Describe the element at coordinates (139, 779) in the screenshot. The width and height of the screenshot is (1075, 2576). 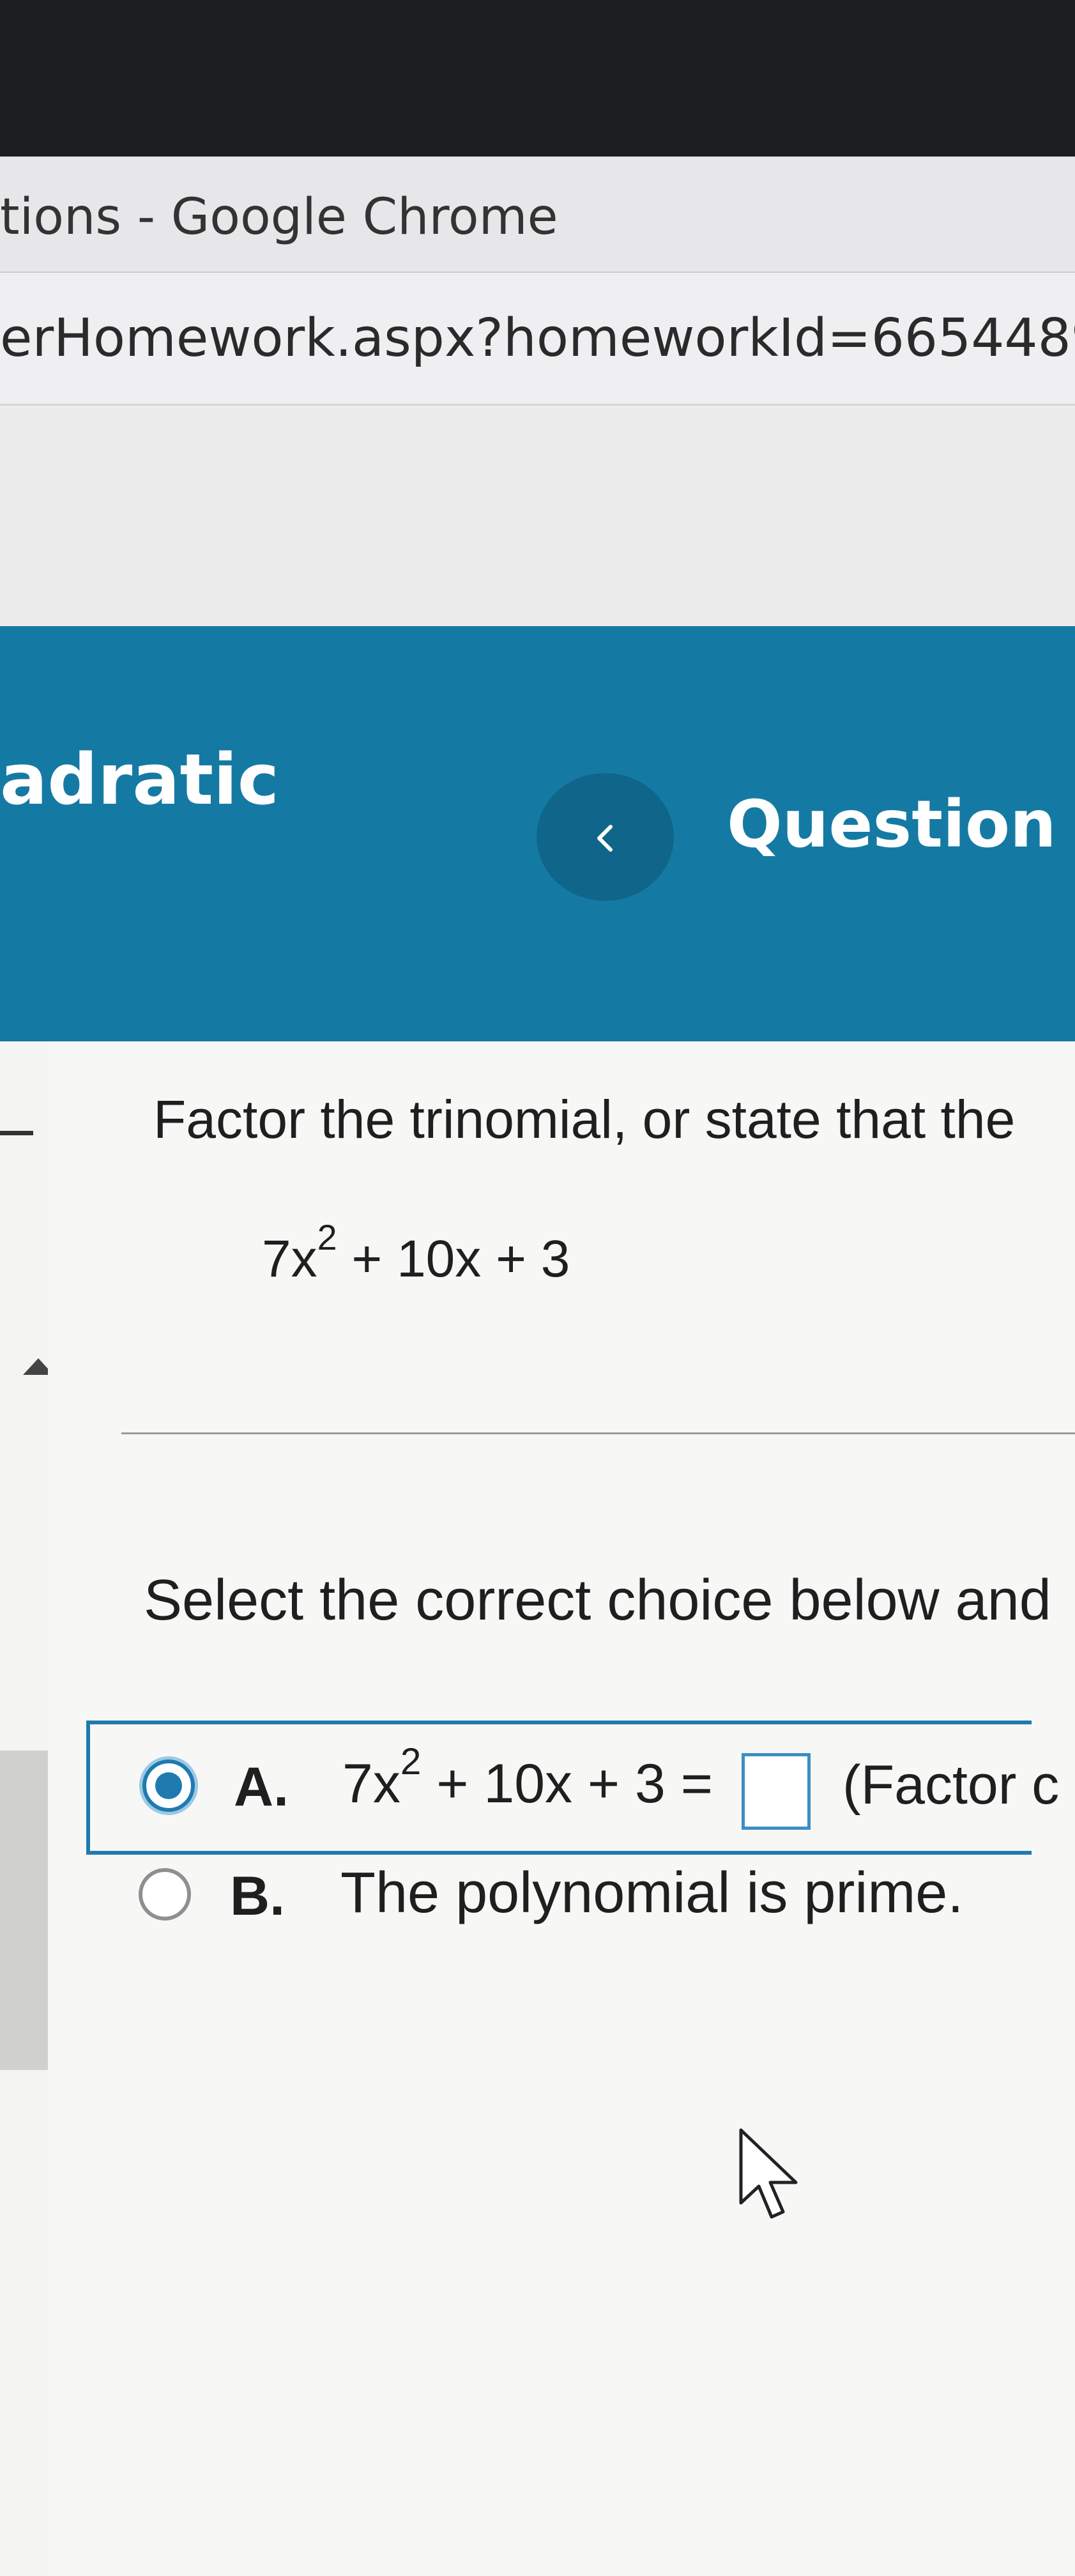
I see `topic-title: adratic` at that location.